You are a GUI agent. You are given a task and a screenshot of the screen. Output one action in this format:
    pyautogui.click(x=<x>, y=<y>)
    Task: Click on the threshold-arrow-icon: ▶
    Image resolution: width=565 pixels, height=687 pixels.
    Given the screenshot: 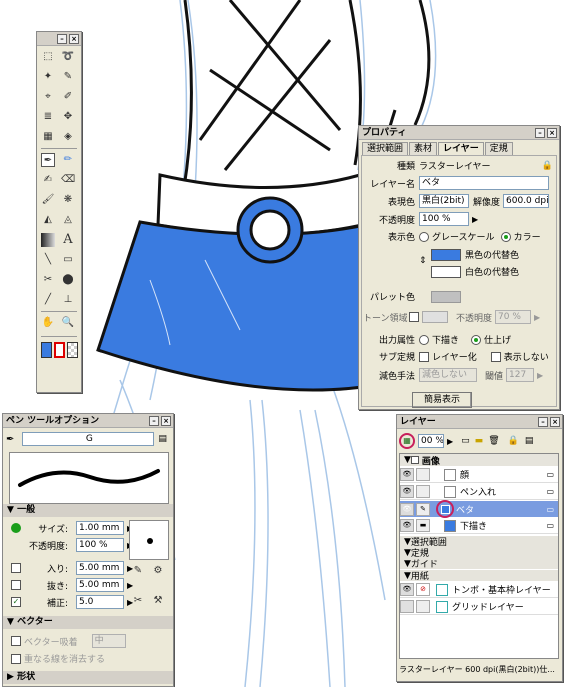 What is the action you would take?
    pyautogui.click(x=540, y=375)
    